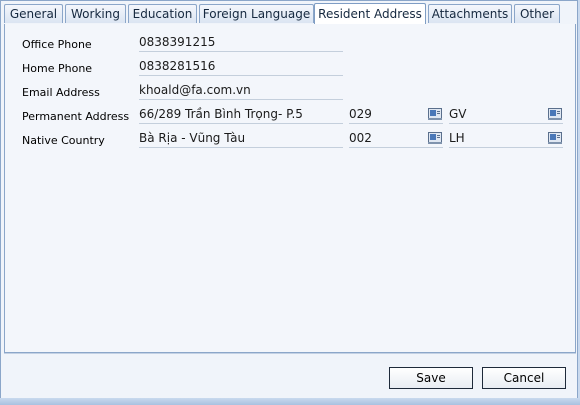 This screenshot has height=405, width=580. I want to click on tab-other: Other, so click(537, 13).